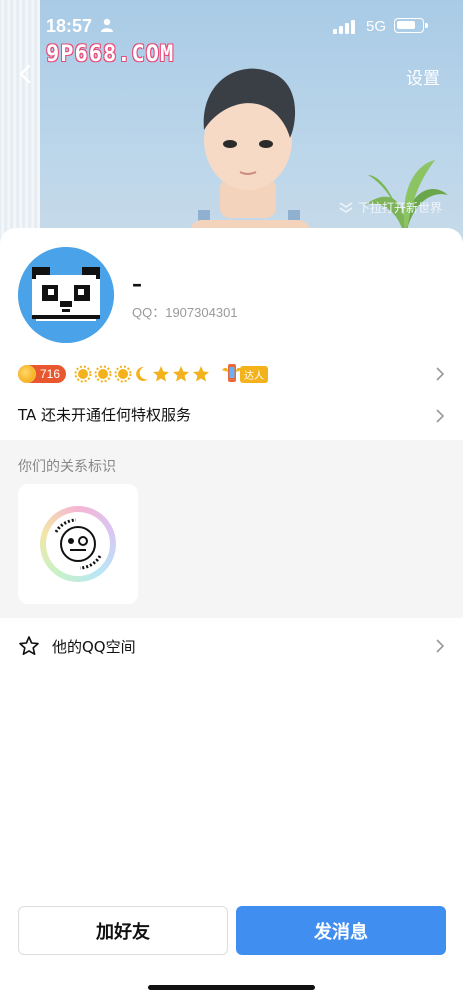 Image resolution: width=463 pixels, height=1000 pixels. I want to click on star-outline-icon, so click(29, 645).